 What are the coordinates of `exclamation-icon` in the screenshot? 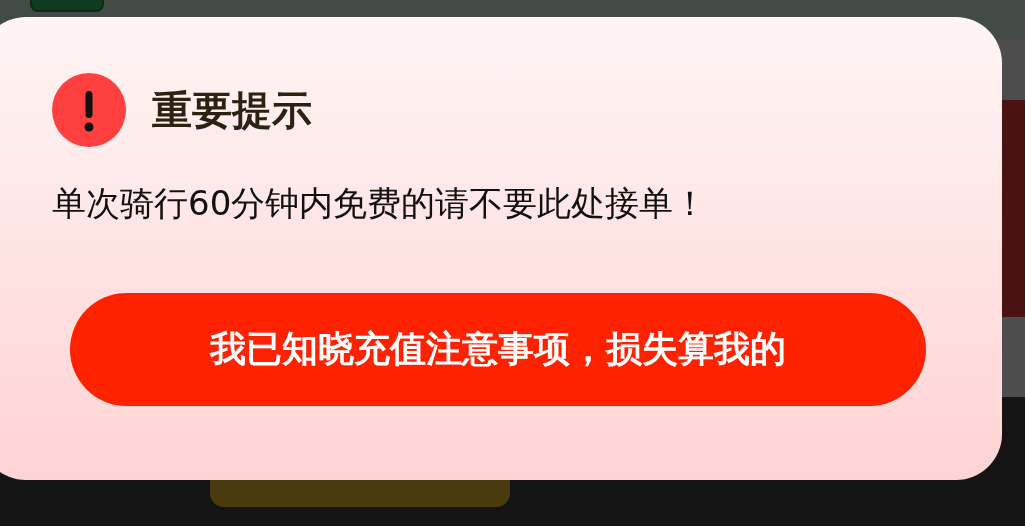 It's located at (89, 110).